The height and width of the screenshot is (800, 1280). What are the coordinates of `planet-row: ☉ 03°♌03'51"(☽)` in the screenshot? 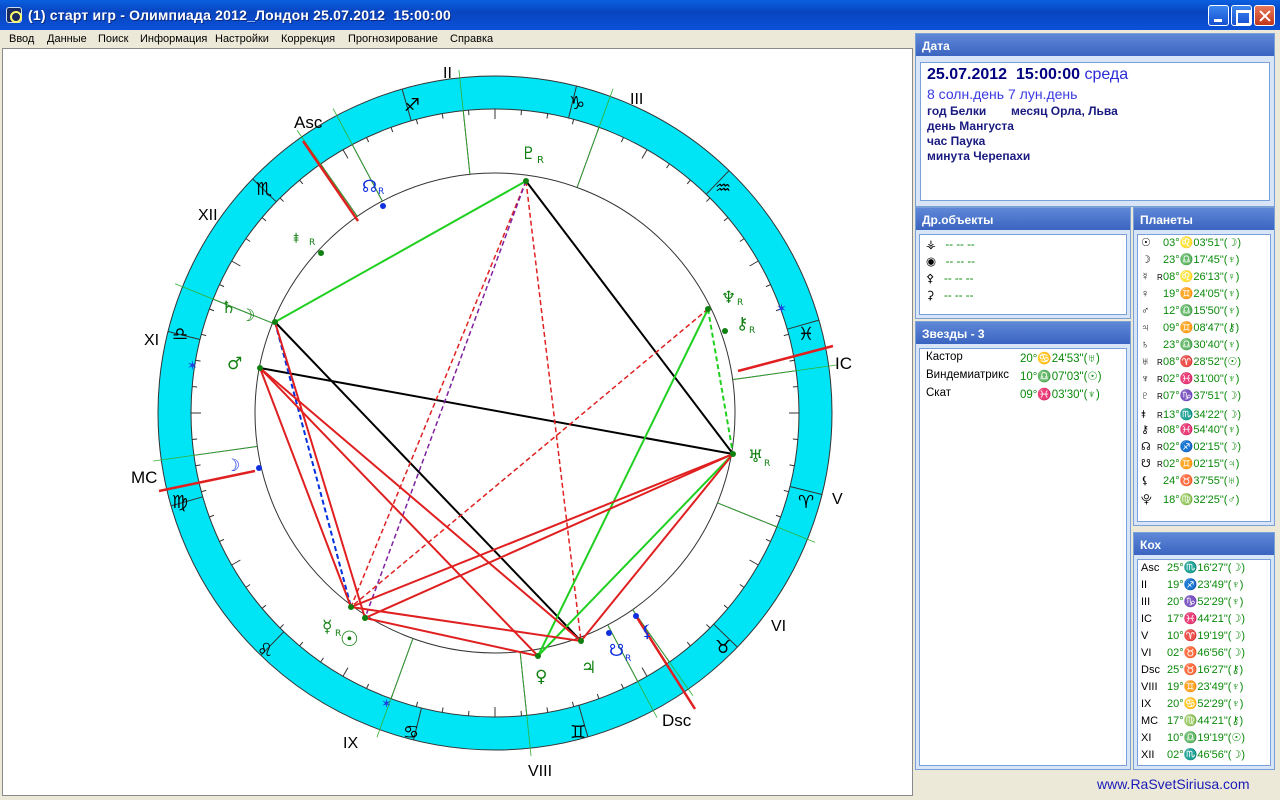 It's located at (1191, 242).